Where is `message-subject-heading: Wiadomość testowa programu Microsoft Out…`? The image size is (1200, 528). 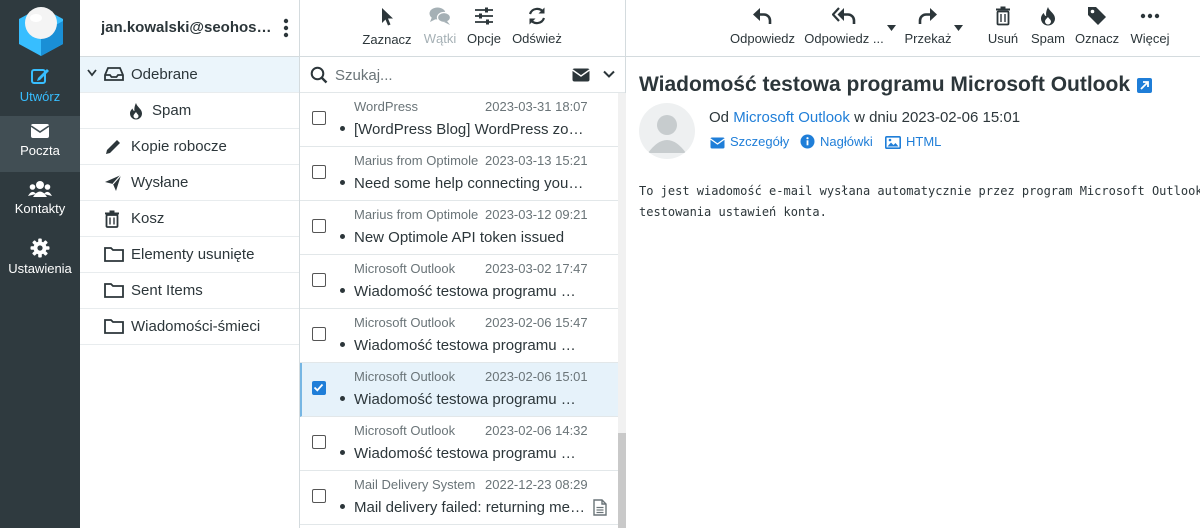 message-subject-heading: Wiadomość testowa programu Microsoft Out… is located at coordinates (896, 85).